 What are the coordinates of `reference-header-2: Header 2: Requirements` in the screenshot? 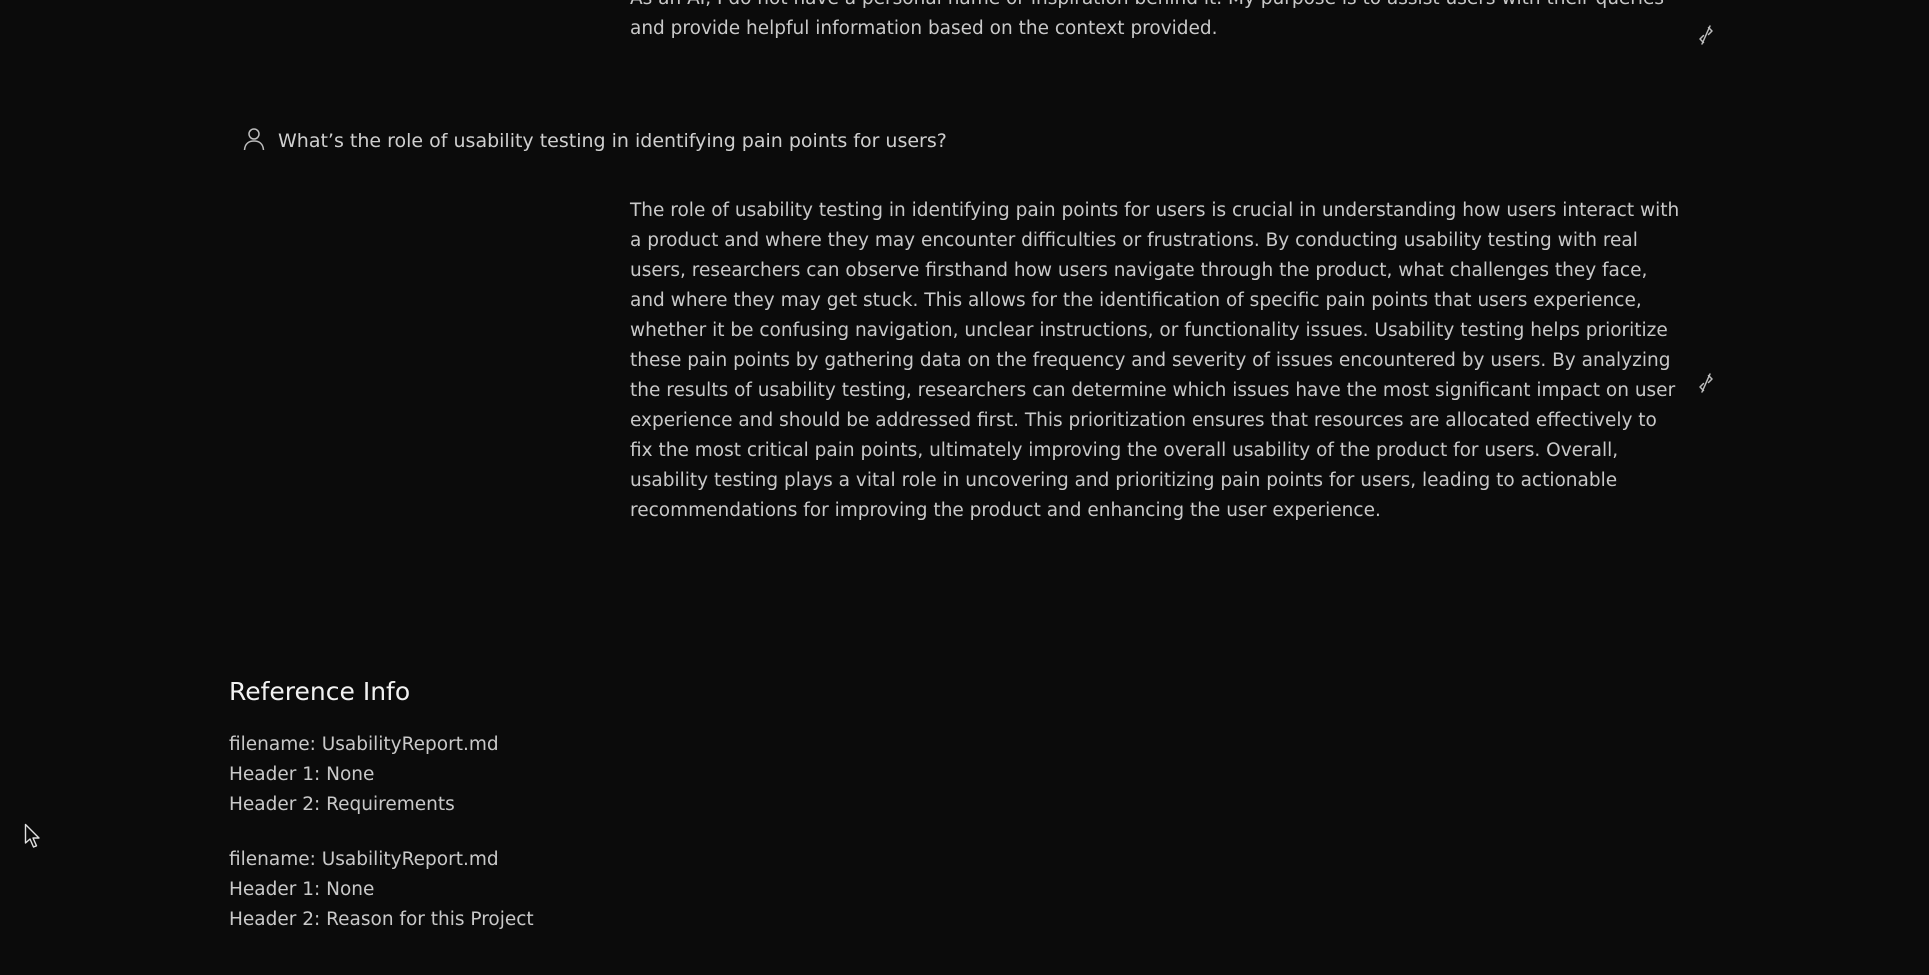 It's located at (342, 804).